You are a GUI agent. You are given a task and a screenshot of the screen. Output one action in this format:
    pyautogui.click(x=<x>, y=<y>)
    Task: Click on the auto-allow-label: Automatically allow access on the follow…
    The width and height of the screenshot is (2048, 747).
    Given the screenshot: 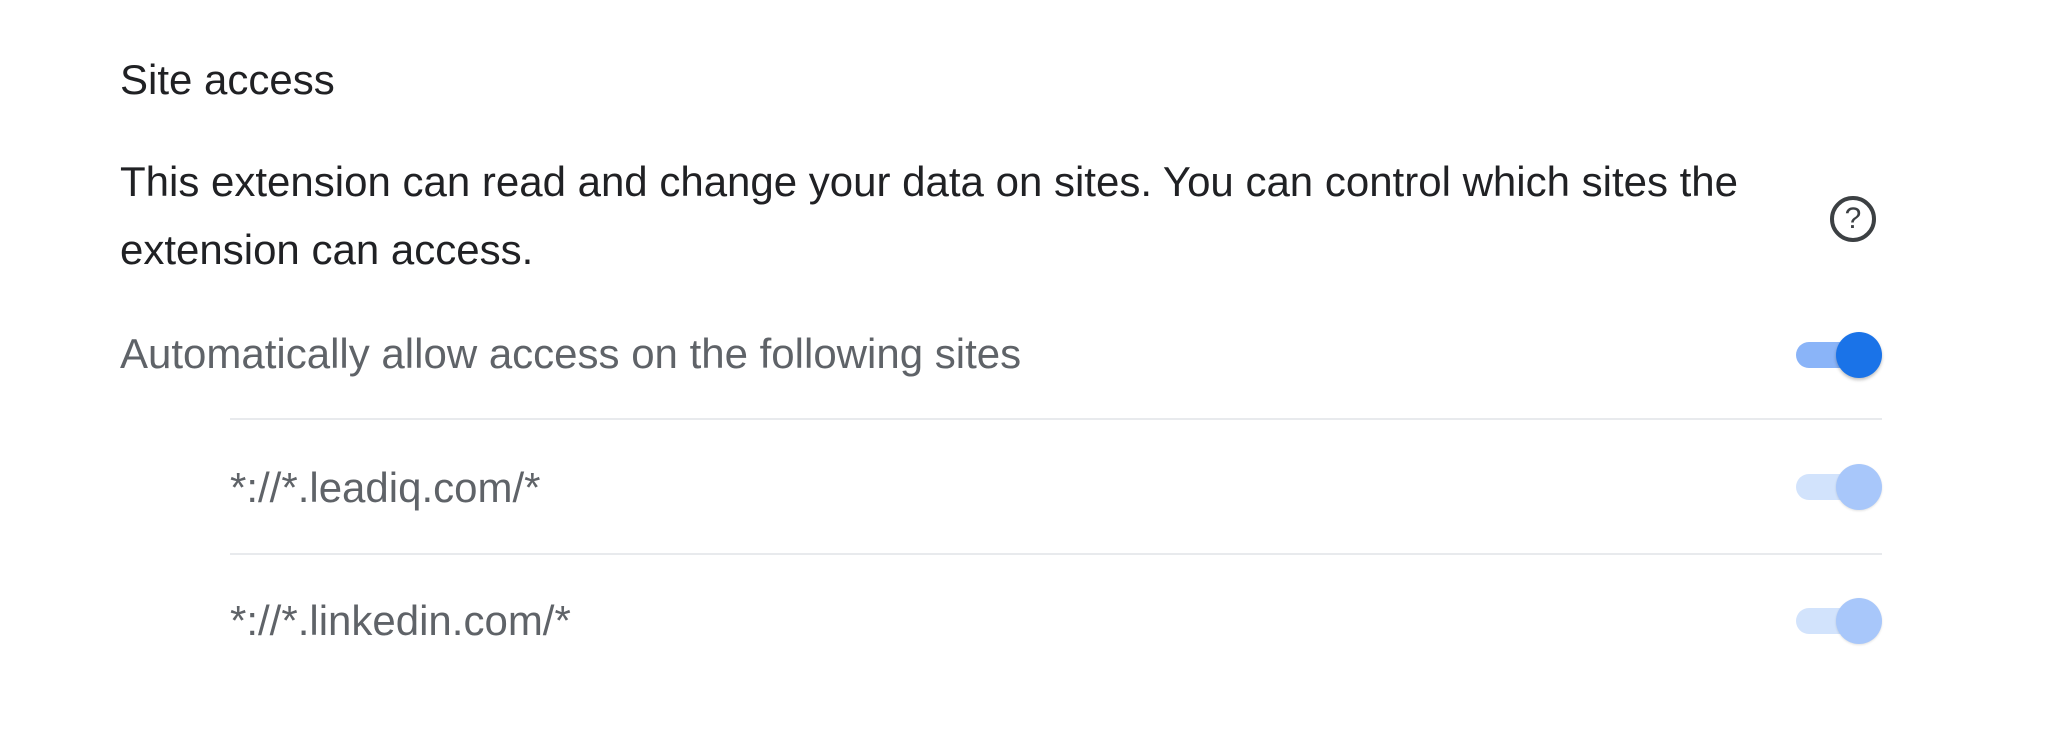 What is the action you would take?
    pyautogui.click(x=571, y=353)
    